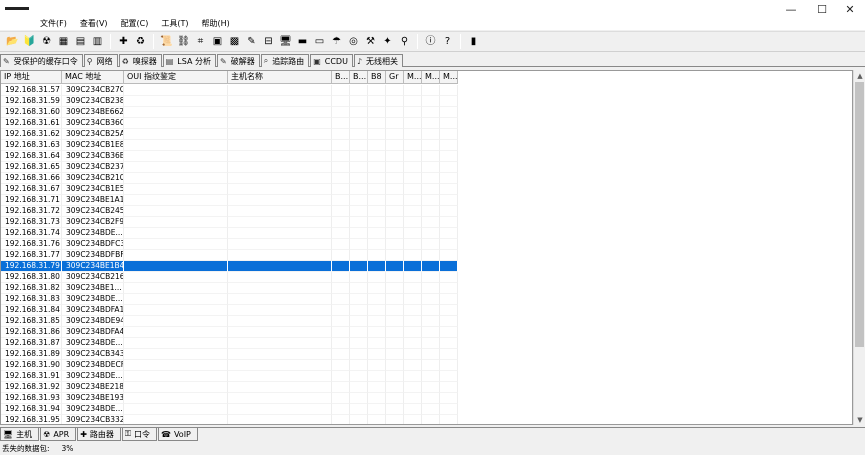 The height and width of the screenshot is (455, 865). Describe the element at coordinates (791, 9) in the screenshot. I see `minimize-button: —` at that location.